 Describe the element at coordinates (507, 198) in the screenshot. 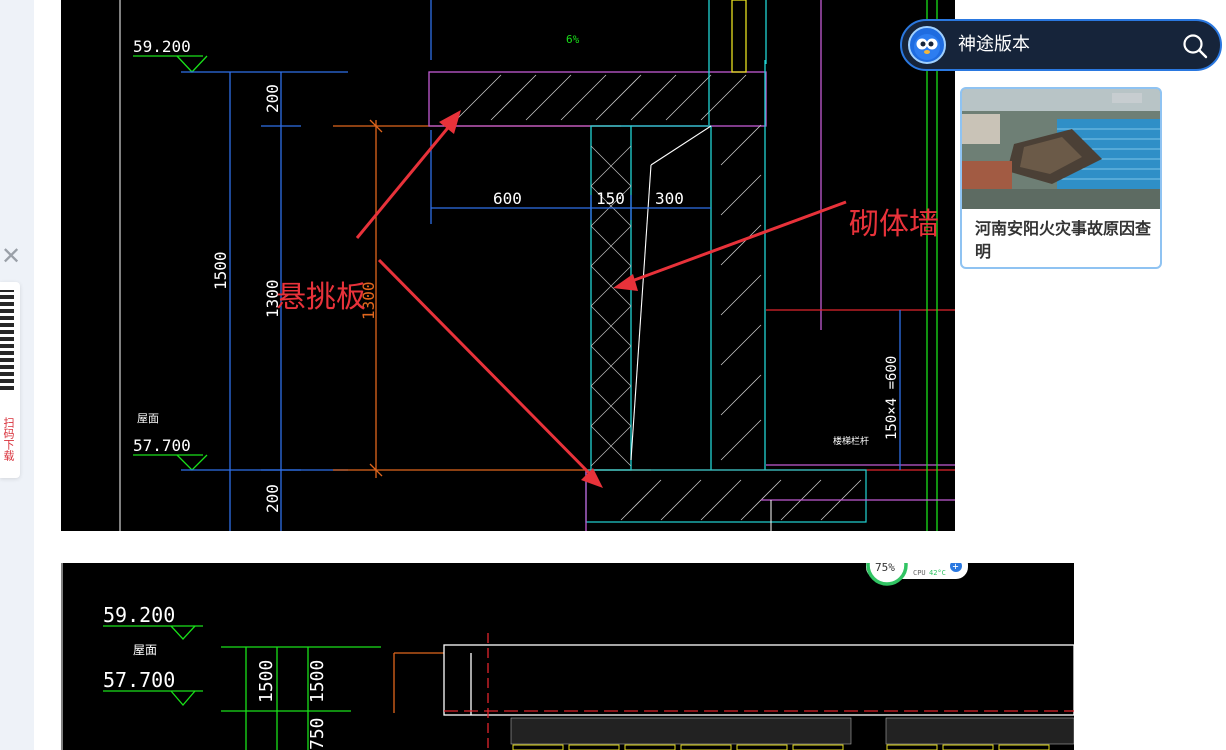

I see `cad1-dim-600: 600` at that location.